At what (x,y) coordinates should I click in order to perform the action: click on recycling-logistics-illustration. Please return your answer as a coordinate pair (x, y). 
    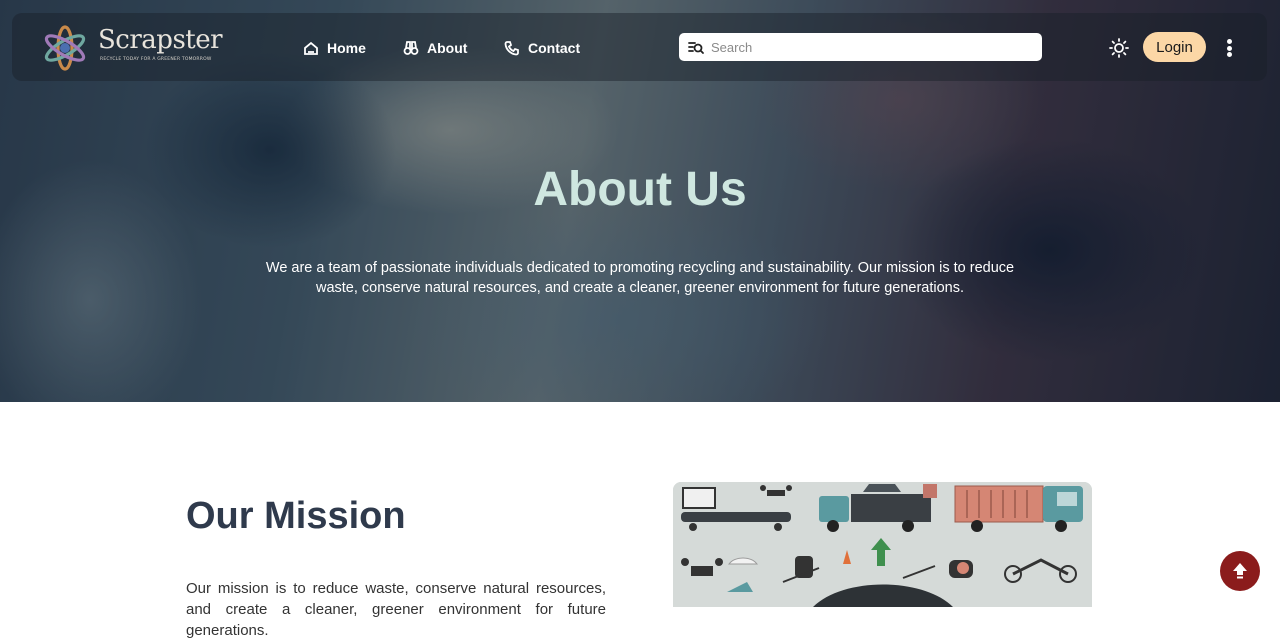
    Looking at the image, I should click on (882, 544).